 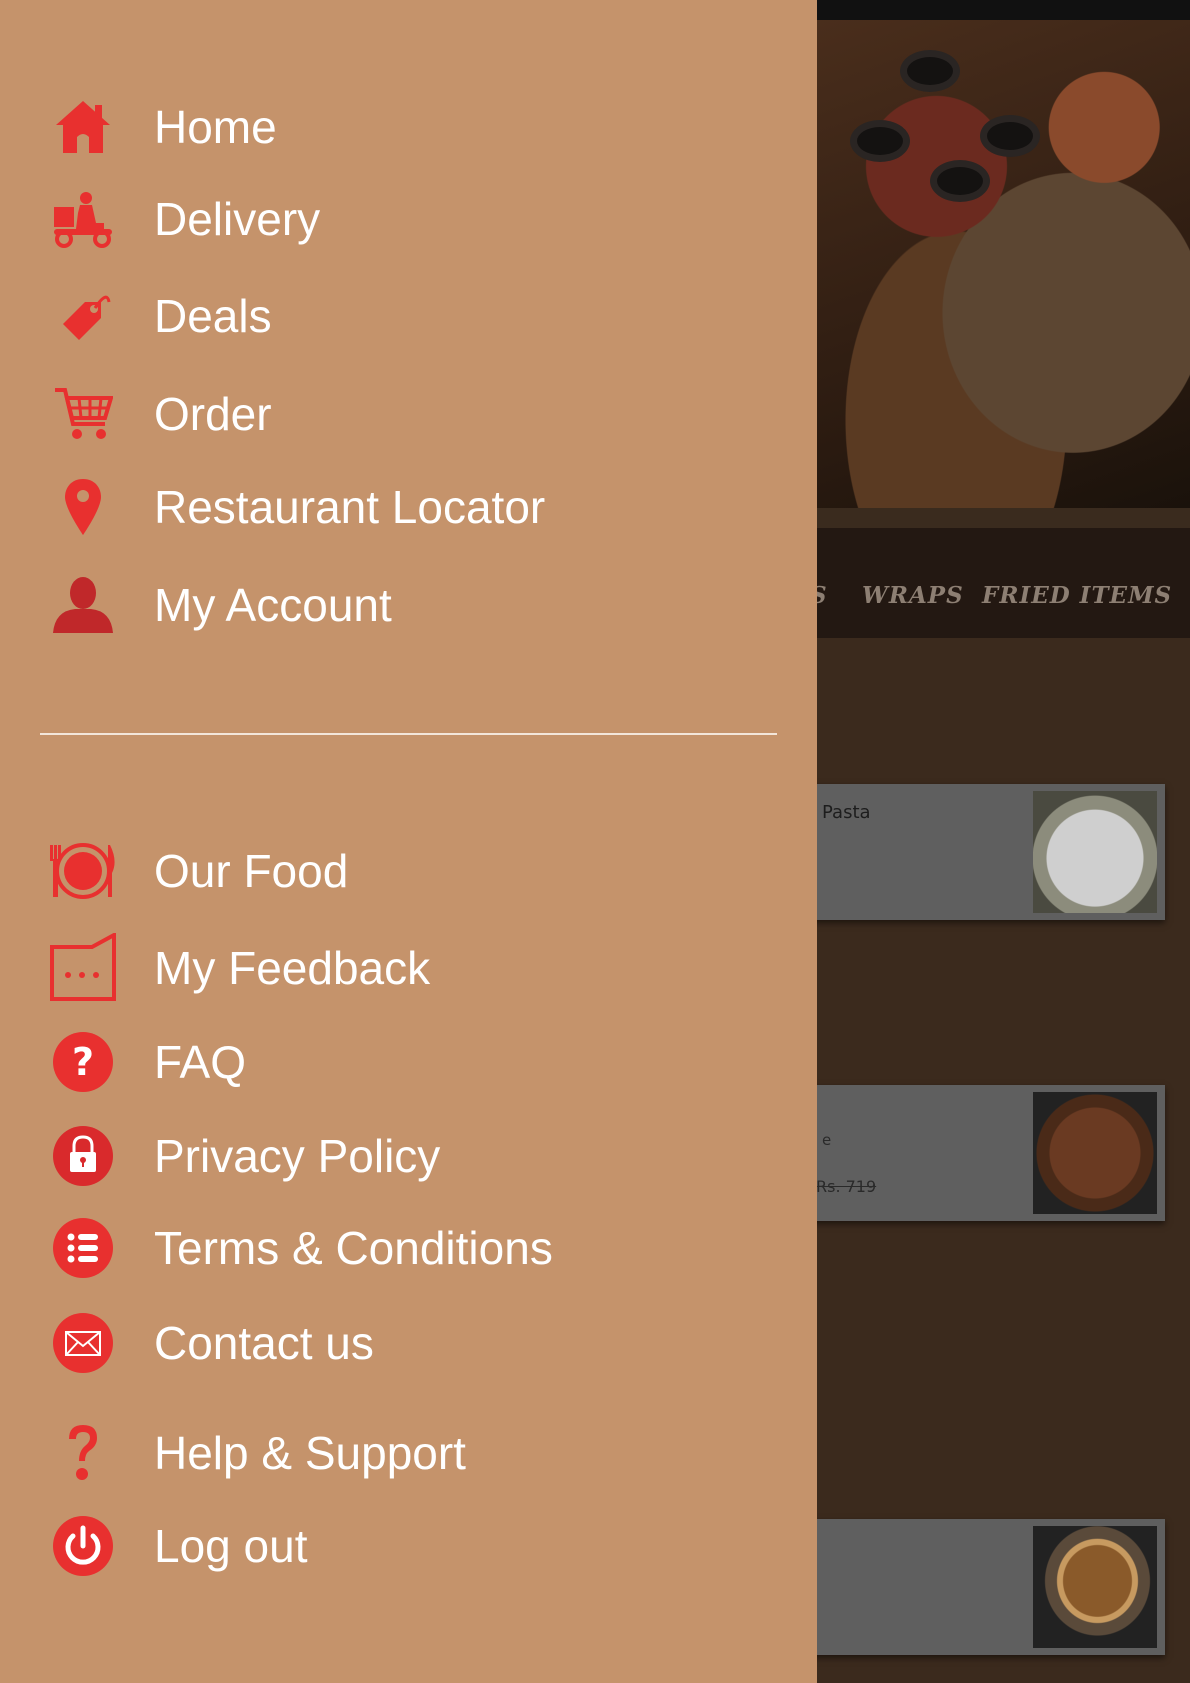 What do you see at coordinates (237, 219) in the screenshot?
I see `menu-item-label: Delivery` at bounding box center [237, 219].